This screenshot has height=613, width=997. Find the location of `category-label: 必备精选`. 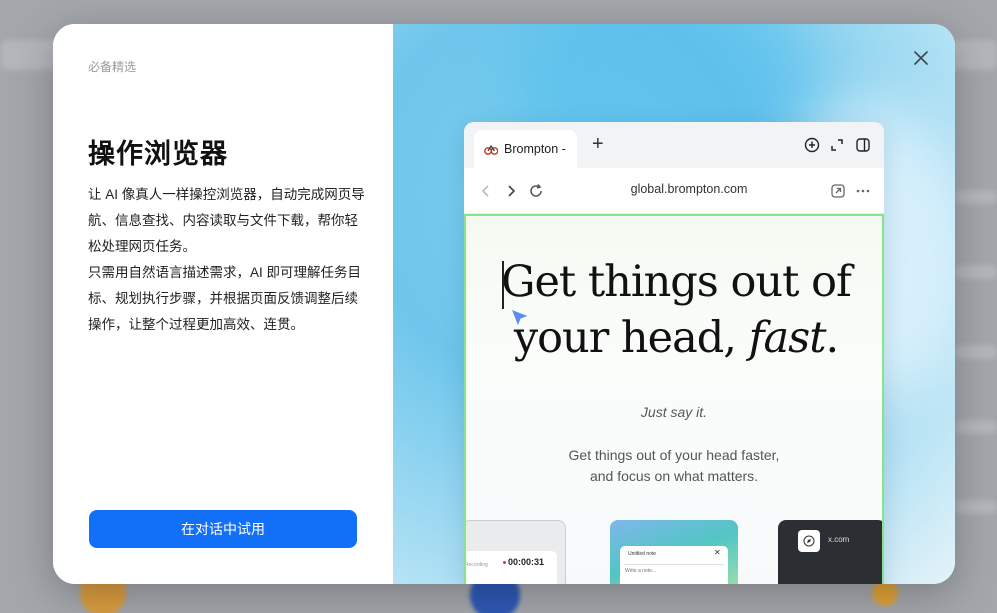

category-label: 必备精选 is located at coordinates (112, 67).